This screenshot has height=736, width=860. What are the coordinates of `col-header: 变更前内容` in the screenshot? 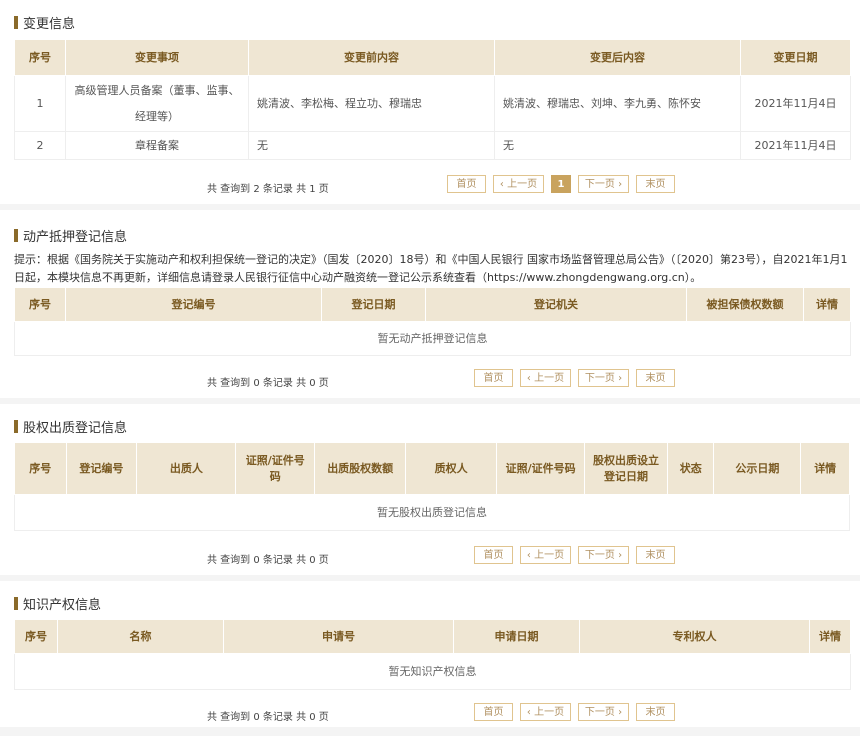 It's located at (371, 57).